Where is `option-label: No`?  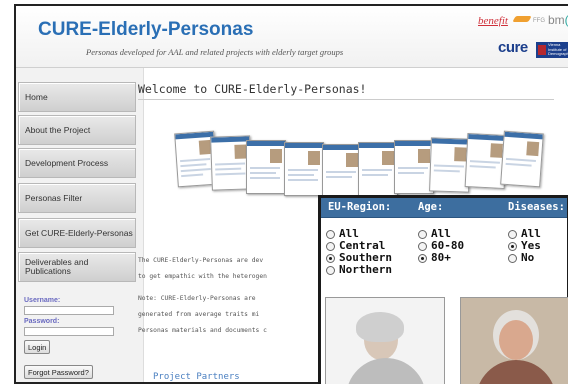 option-label: No is located at coordinates (528, 257).